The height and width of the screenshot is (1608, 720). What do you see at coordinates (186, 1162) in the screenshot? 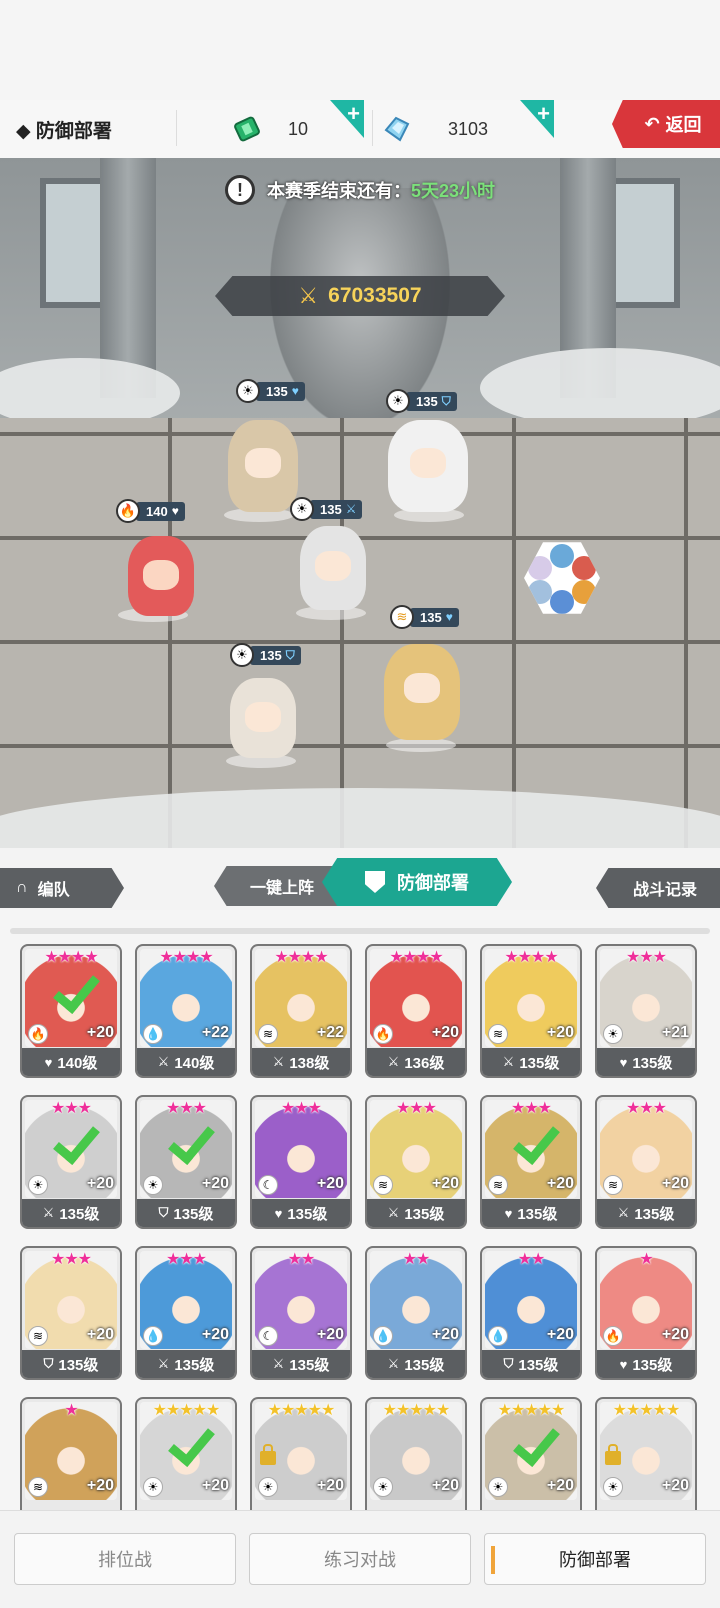
I see `hero-card: ★★★ ☀ +20 ⛉ 135级` at bounding box center [186, 1162].